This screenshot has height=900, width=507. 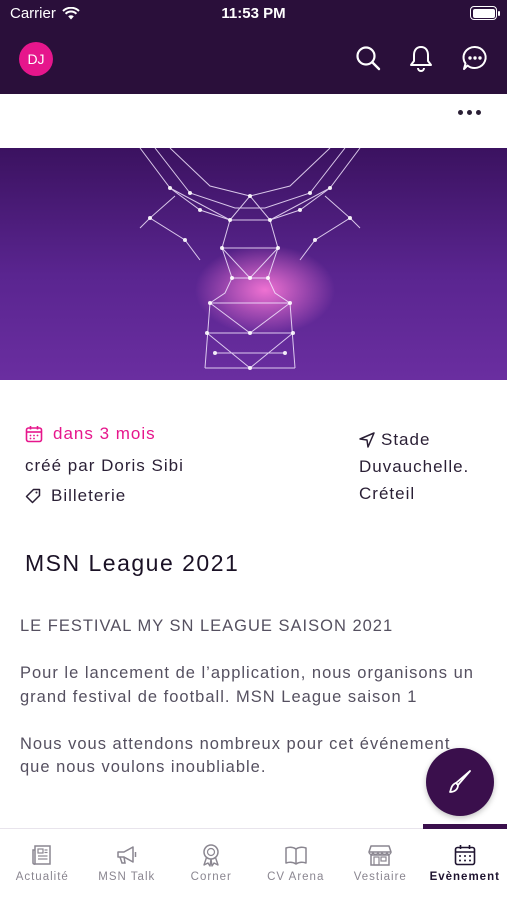 What do you see at coordinates (36, 59) in the screenshot?
I see `avatar: DJ` at bounding box center [36, 59].